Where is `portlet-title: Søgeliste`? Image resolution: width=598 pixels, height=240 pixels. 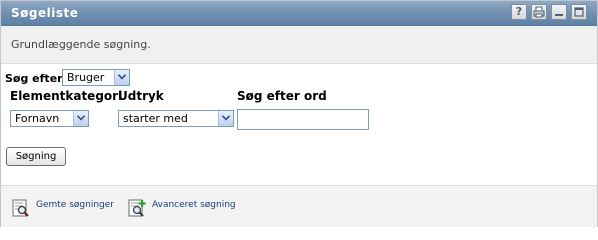
portlet-title: Søgeliste is located at coordinates (45, 13).